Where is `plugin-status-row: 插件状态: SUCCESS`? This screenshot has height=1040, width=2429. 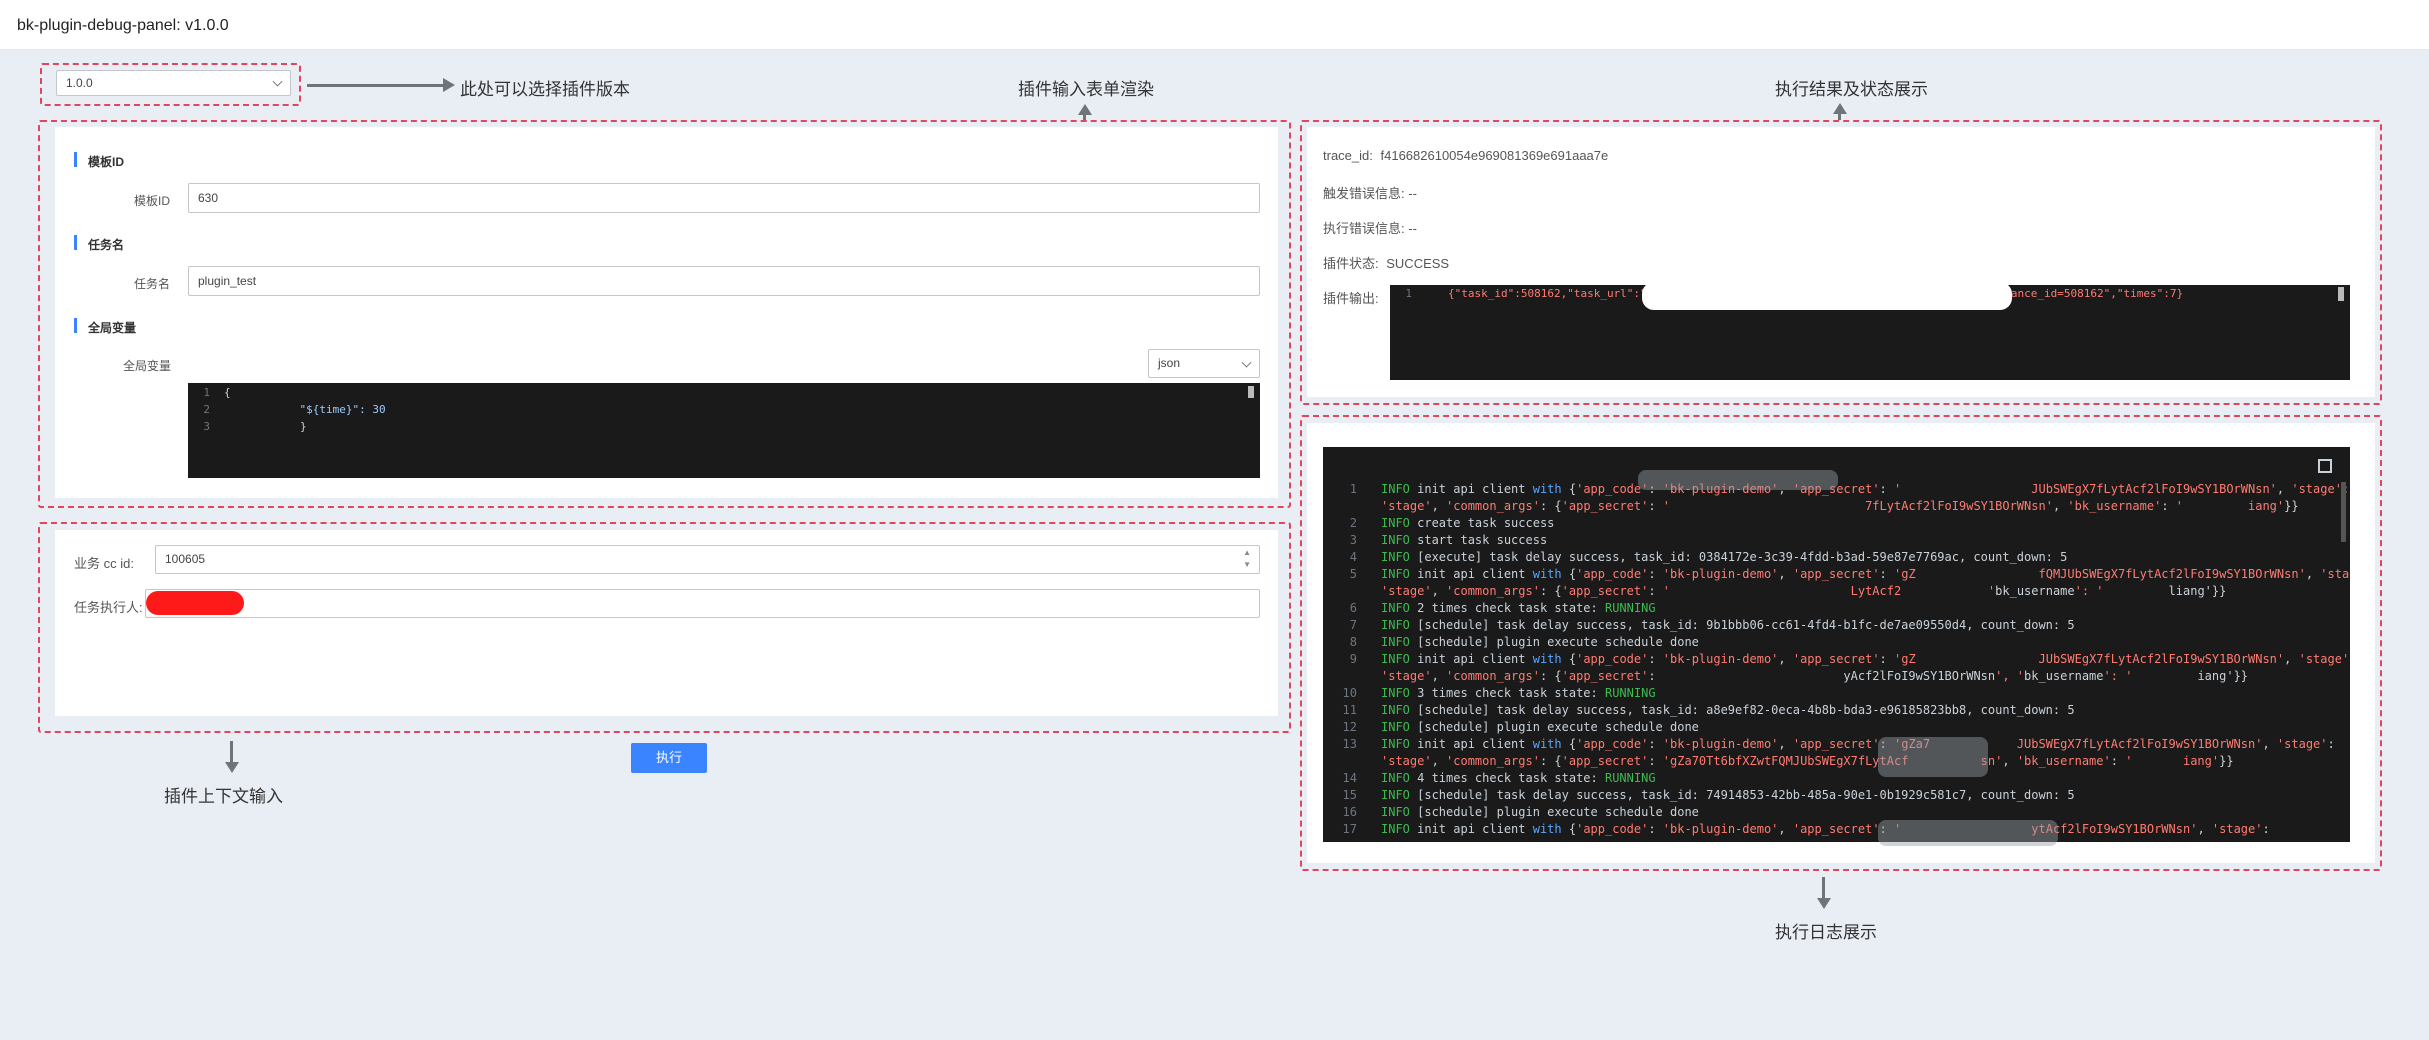 plugin-status-row: 插件状态: SUCCESS is located at coordinates (1386, 262).